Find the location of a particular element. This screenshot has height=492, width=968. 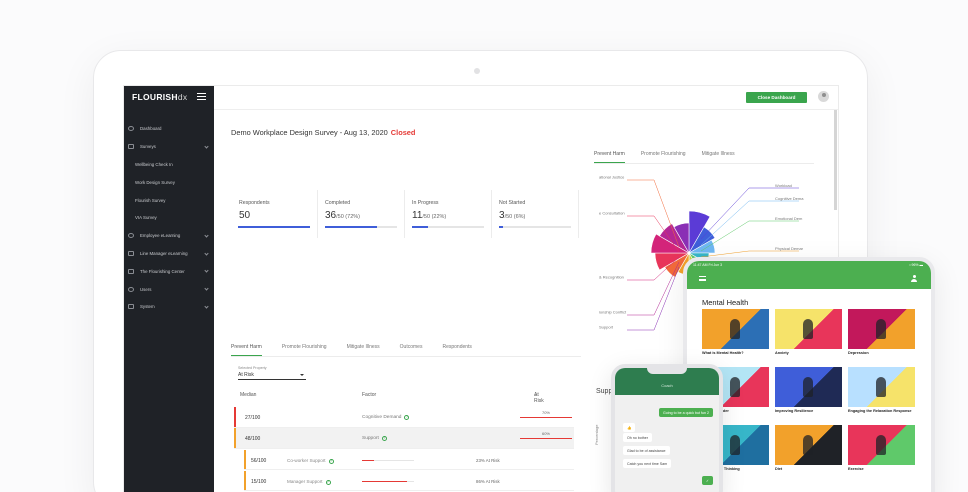

sidebar-item: System is located at coordinates (169, 307).